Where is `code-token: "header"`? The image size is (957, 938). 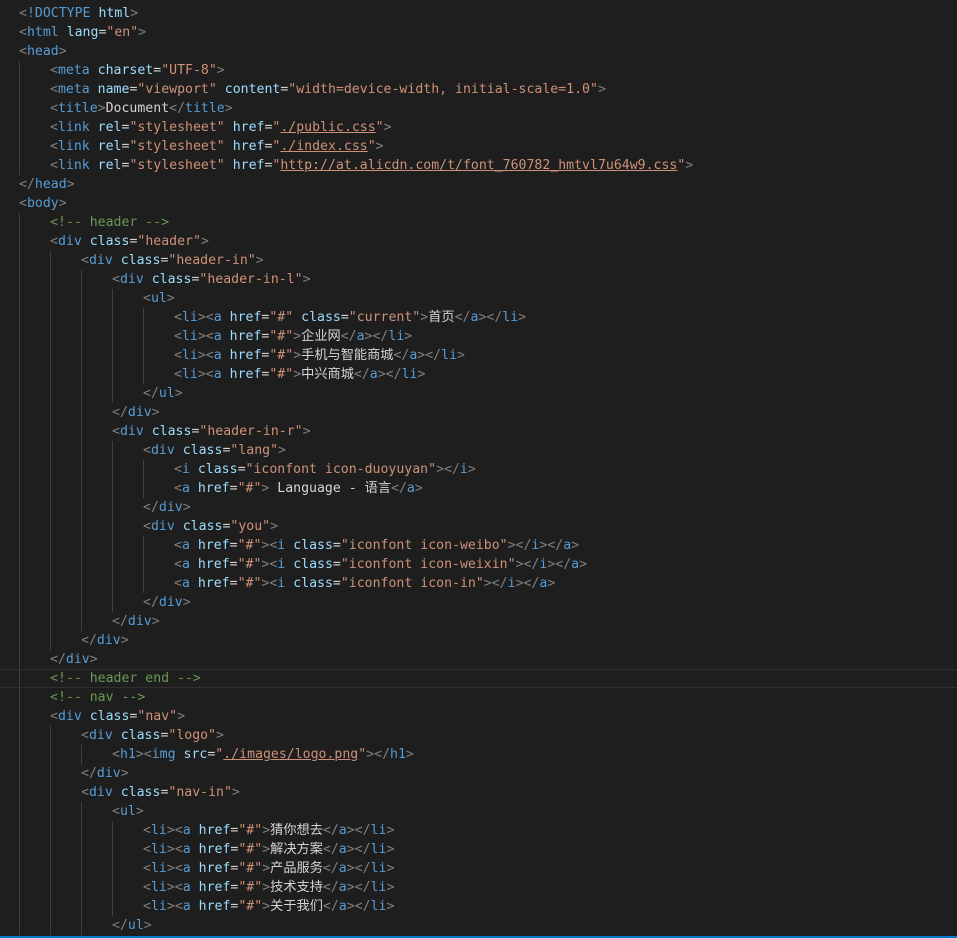 code-token: "header" is located at coordinates (169, 241).